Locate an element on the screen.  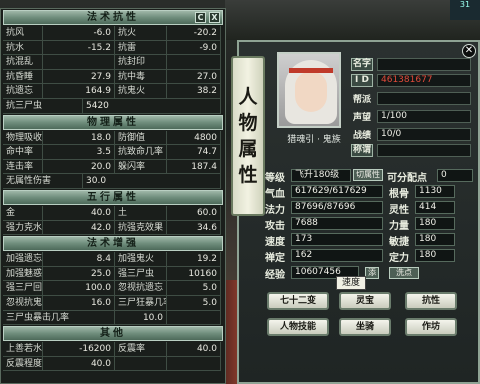
section-title: 法术增强 is located at coordinates (113, 244).